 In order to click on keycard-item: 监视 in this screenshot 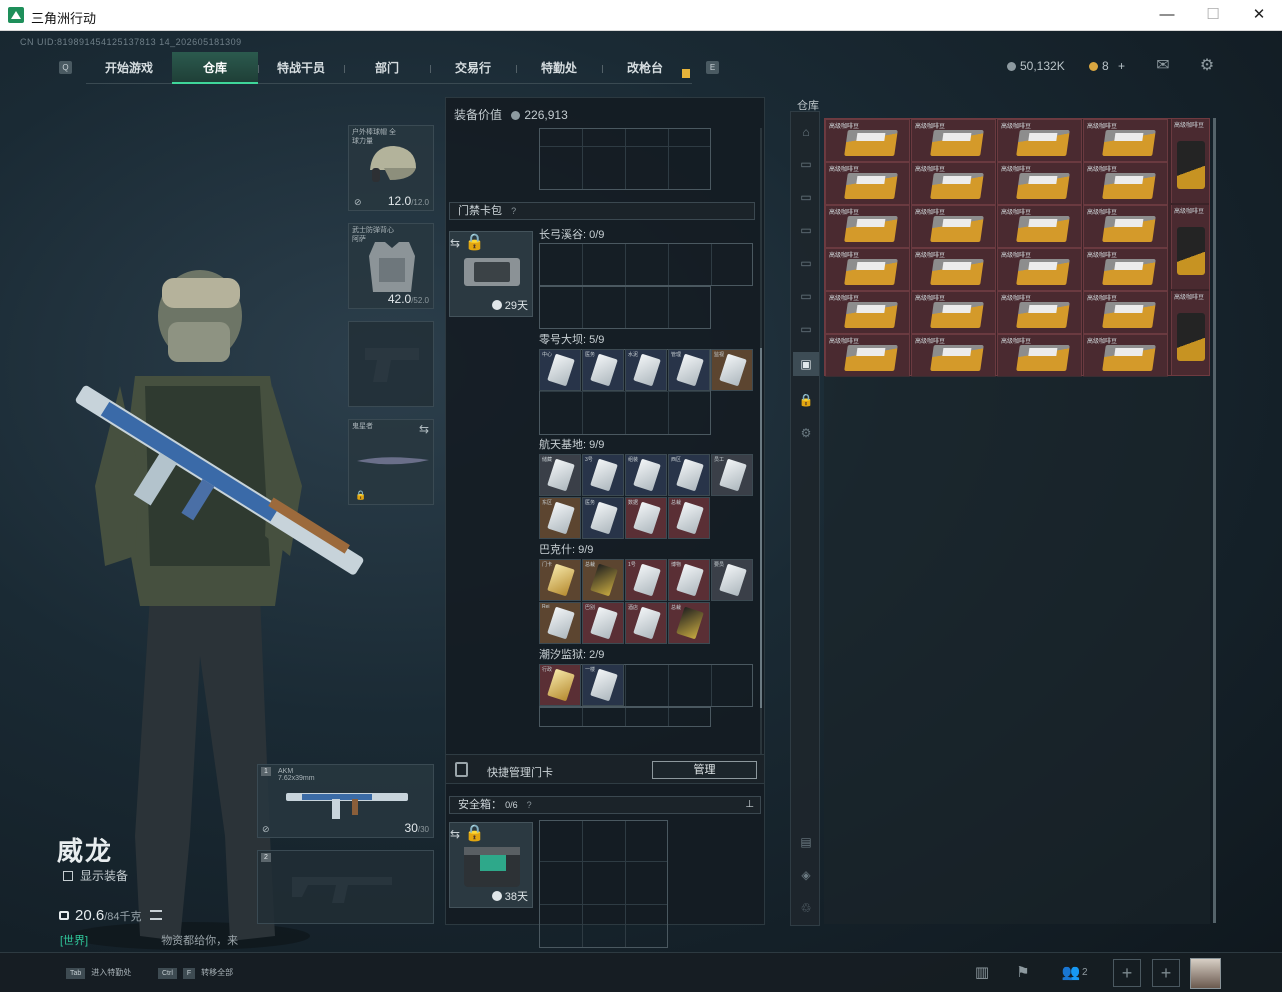, I will do `click(732, 370)`.